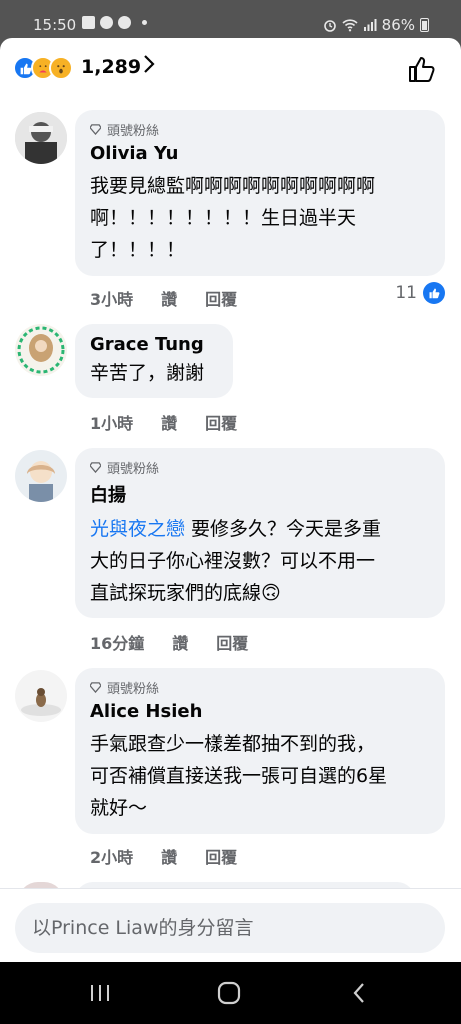  I want to click on comment-text-line: 大的日子你心裡沒數？可以不用一, so click(233, 561).